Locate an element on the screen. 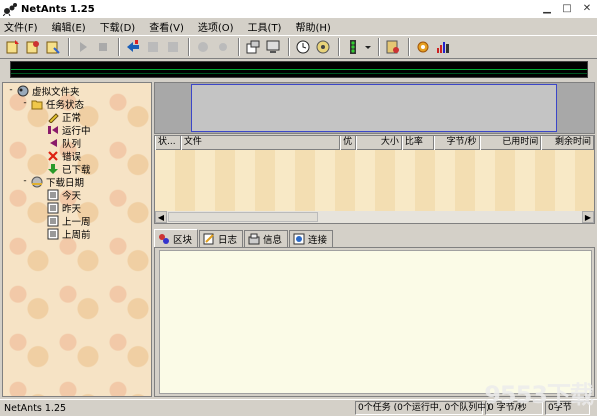  col-ratio: 比率 is located at coordinates (417, 143).